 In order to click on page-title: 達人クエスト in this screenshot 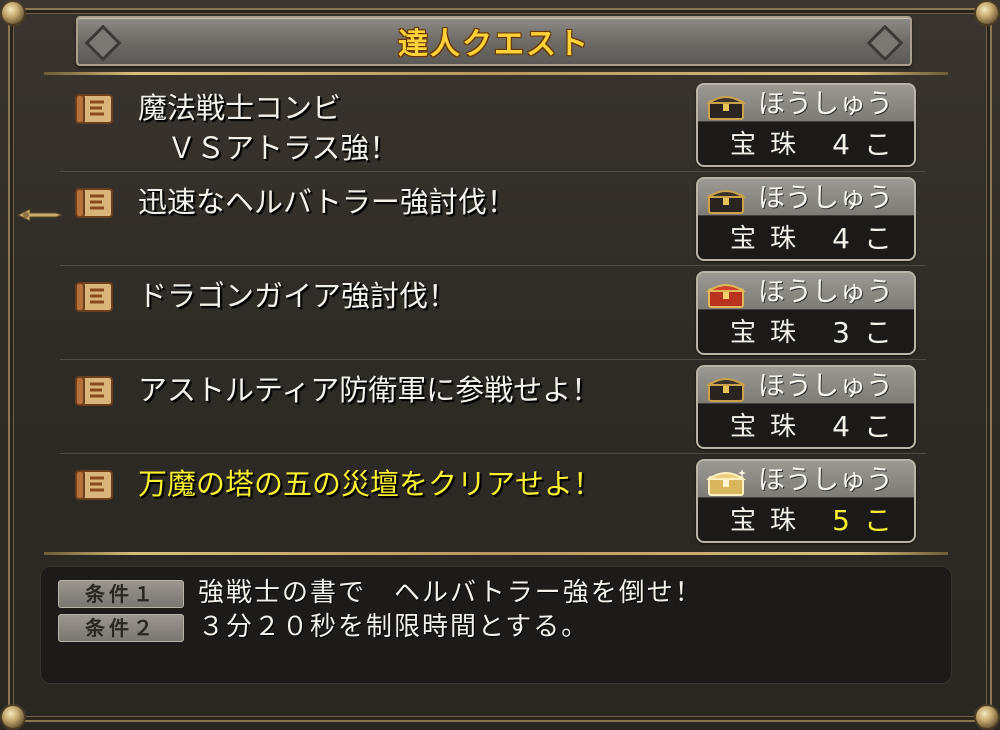, I will do `click(494, 44)`.